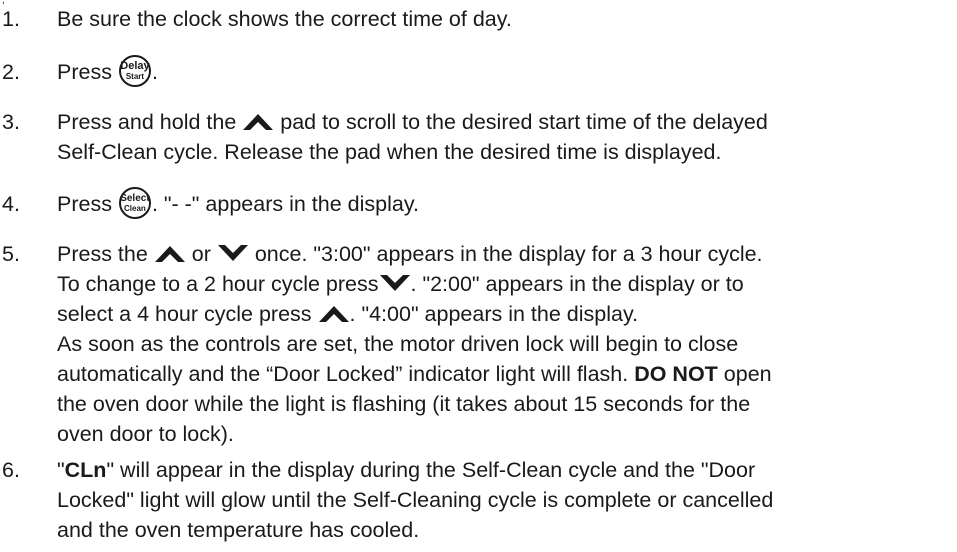 This screenshot has width=957, height=552. I want to click on select-clean-key-icon: Select Clean, so click(134, 203).